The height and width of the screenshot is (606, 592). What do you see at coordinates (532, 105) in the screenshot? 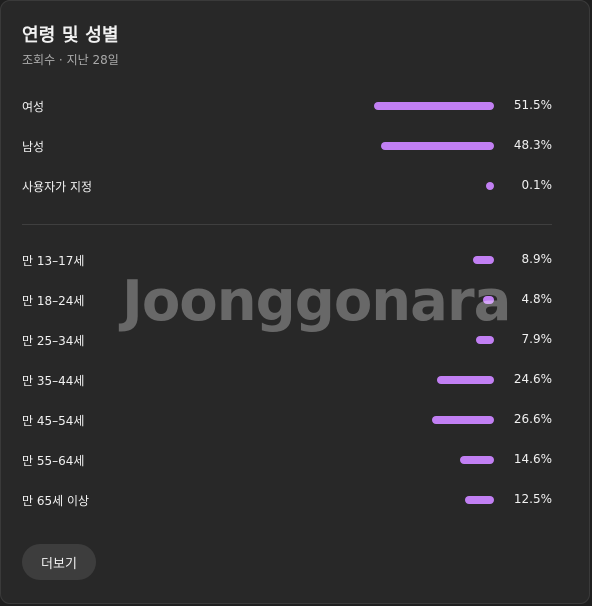
I see `row-percent: 51.5%` at bounding box center [532, 105].